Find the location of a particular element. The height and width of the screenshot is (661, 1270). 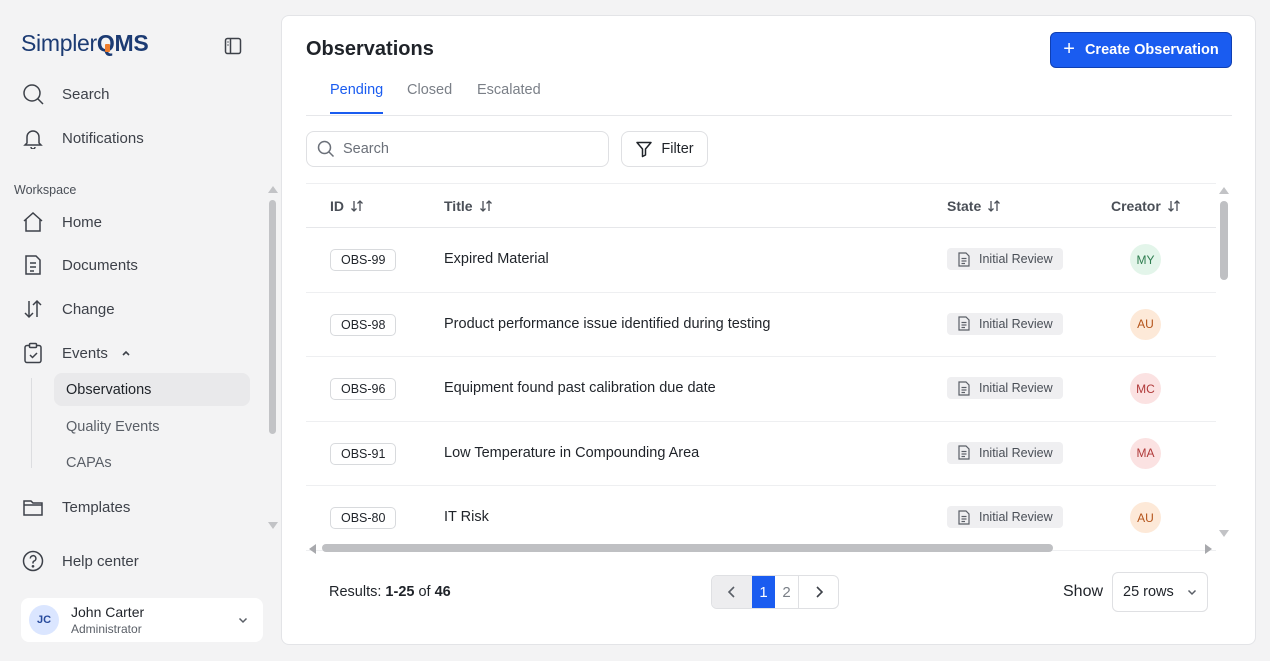

sidebar-search: Search is located at coordinates (66, 94).